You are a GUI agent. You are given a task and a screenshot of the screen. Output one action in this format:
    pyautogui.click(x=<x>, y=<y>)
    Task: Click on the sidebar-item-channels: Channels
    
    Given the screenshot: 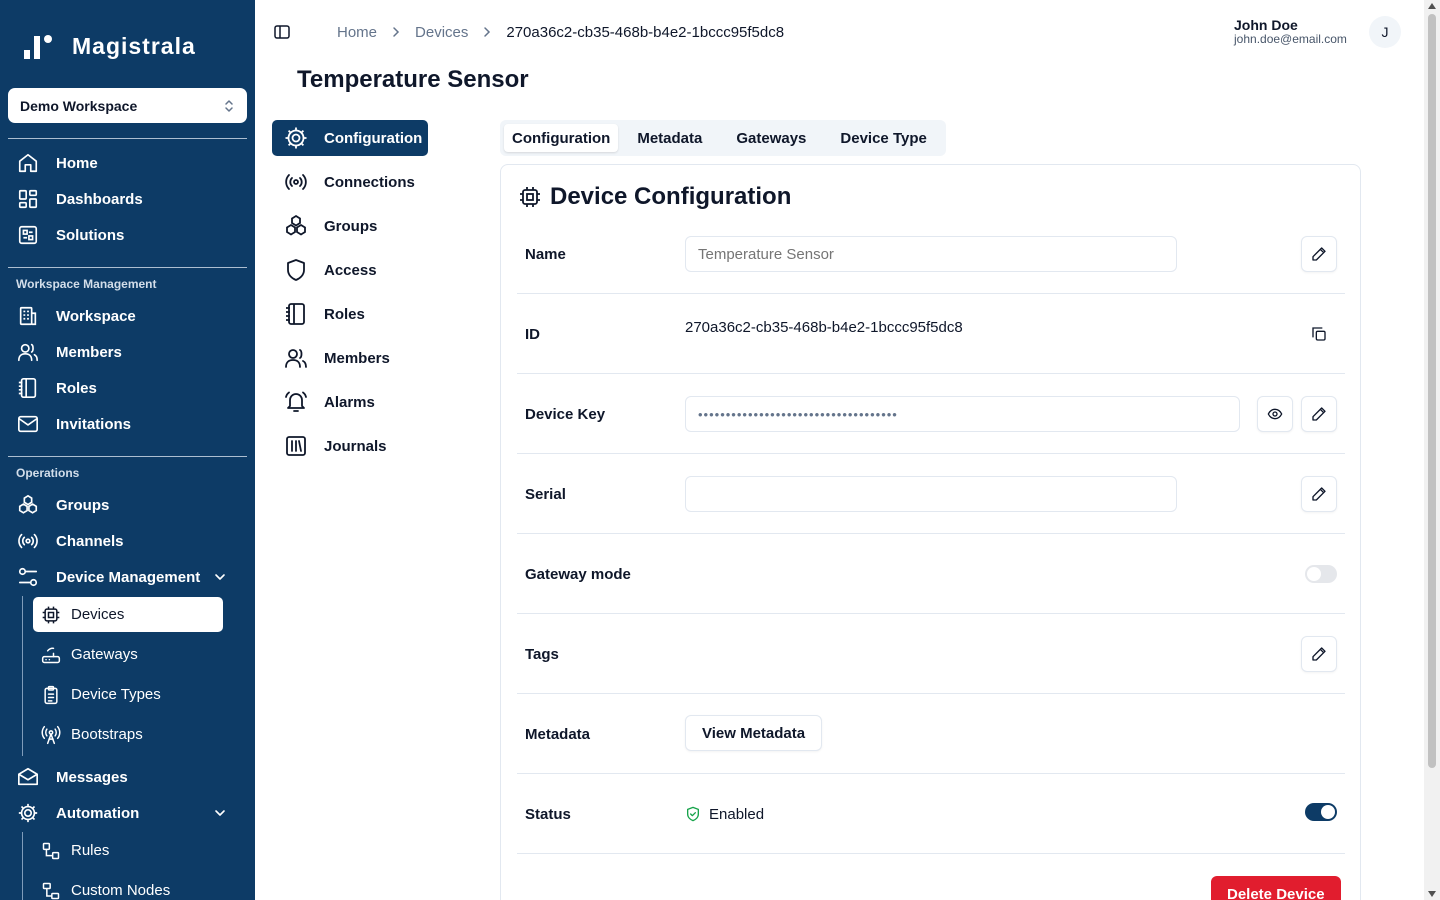 What is the action you would take?
    pyautogui.click(x=128, y=541)
    